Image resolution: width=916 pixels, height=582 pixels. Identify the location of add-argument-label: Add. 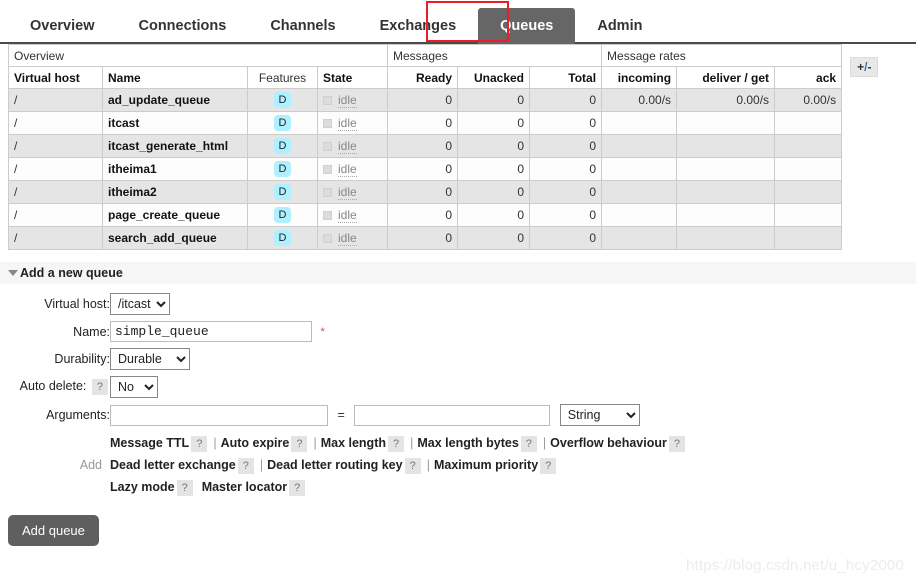
(55, 465).